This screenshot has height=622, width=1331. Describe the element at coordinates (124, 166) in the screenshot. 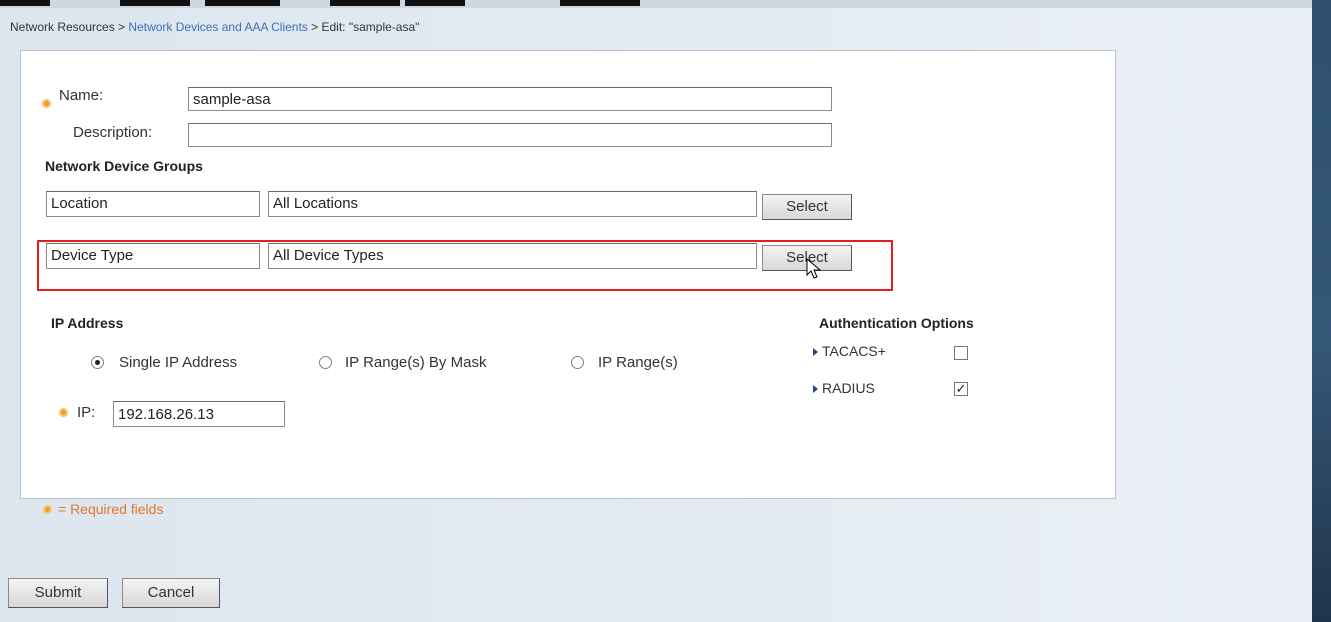

I see `ndg-heading: Network Device Groups` at that location.